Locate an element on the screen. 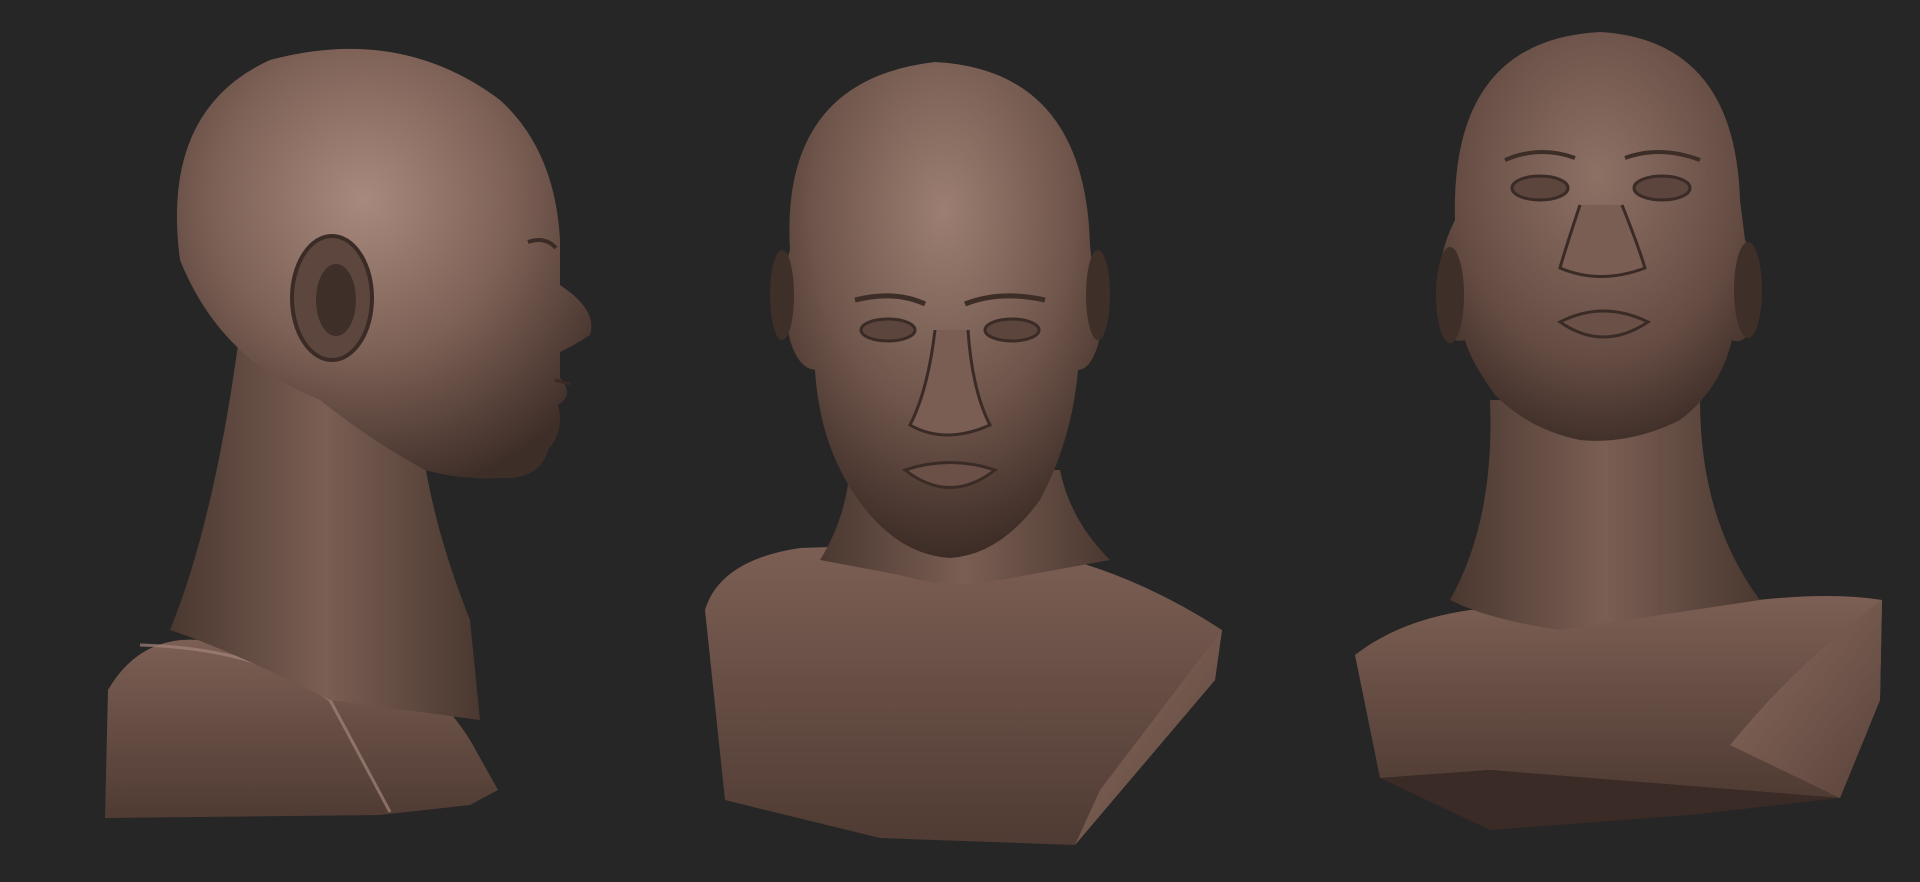  bust-lowangle-eye-right is located at coordinates (1662, 188).